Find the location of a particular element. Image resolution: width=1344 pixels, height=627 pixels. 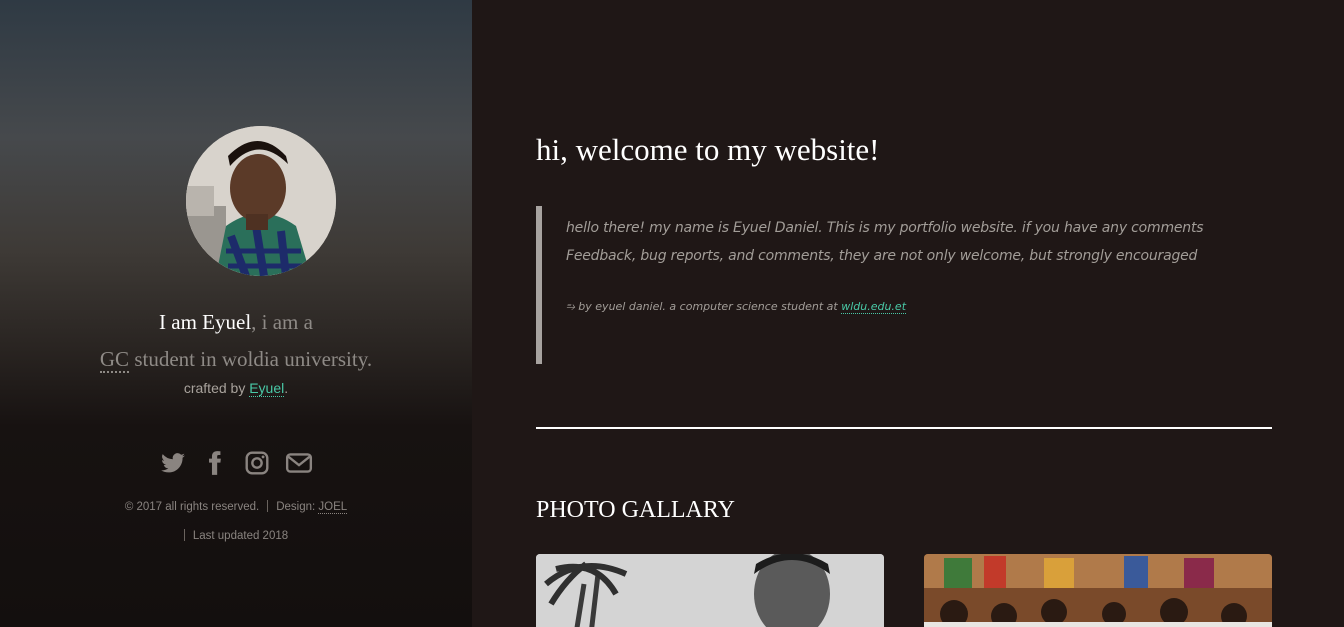

intro-line1: , i am a is located at coordinates (282, 322).